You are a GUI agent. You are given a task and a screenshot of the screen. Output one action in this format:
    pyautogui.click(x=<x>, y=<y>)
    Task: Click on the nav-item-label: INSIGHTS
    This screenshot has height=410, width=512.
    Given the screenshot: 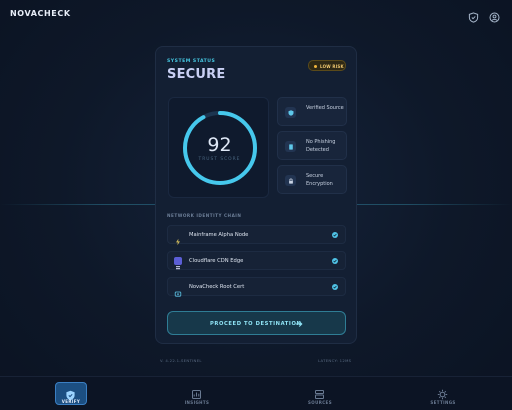 What is the action you would take?
    pyautogui.click(x=197, y=402)
    